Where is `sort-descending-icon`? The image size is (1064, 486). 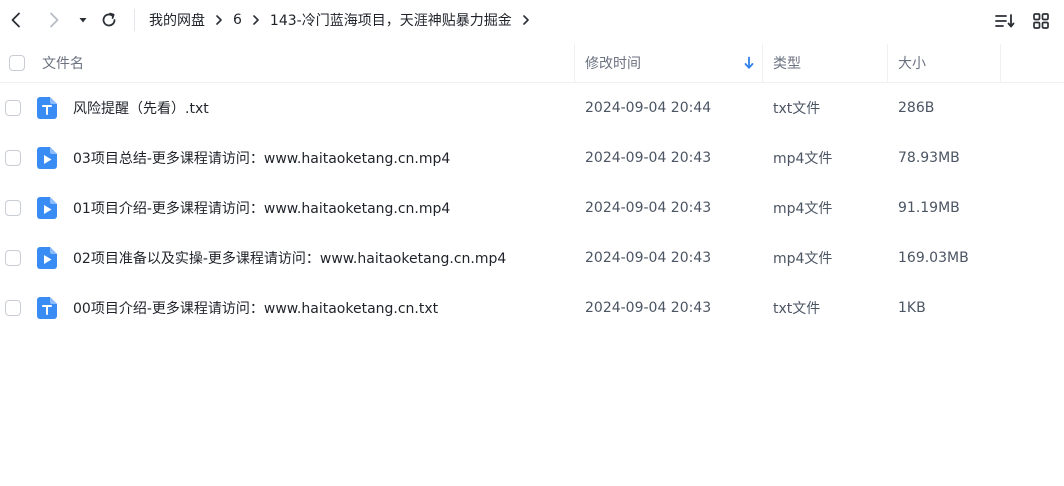 sort-descending-icon is located at coordinates (749, 62).